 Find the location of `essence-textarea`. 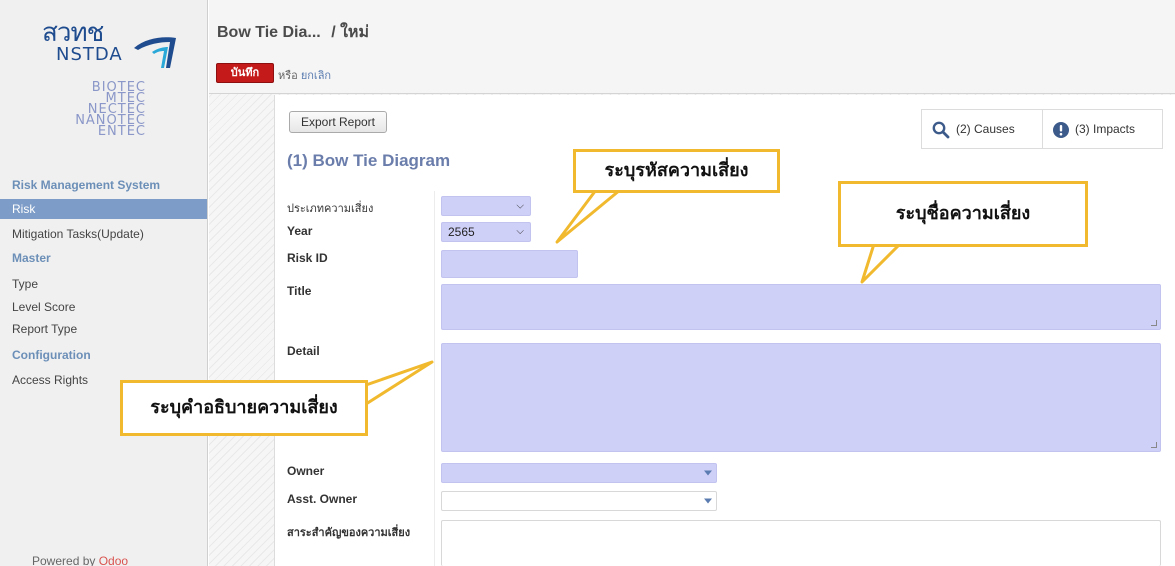

essence-textarea is located at coordinates (801, 543).